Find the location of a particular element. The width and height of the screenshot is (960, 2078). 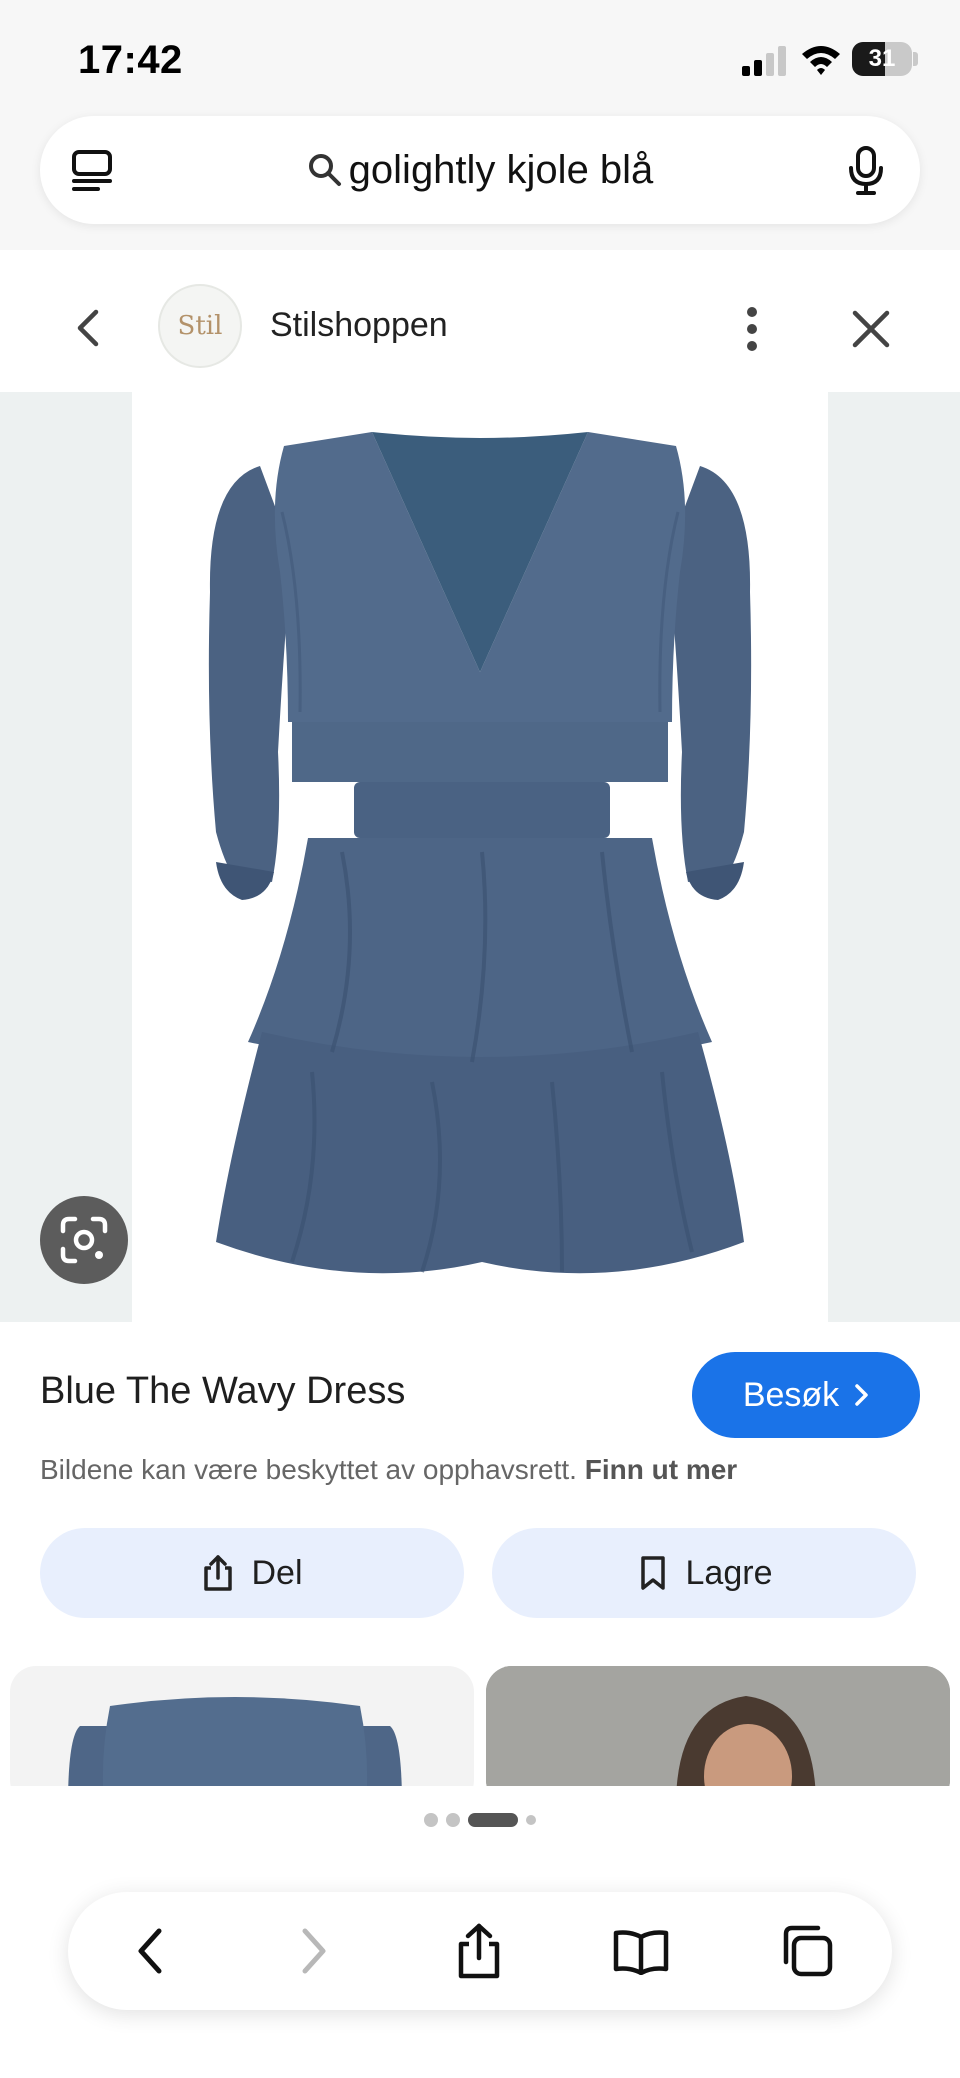

battery-indicator: 31 is located at coordinates (882, 59).